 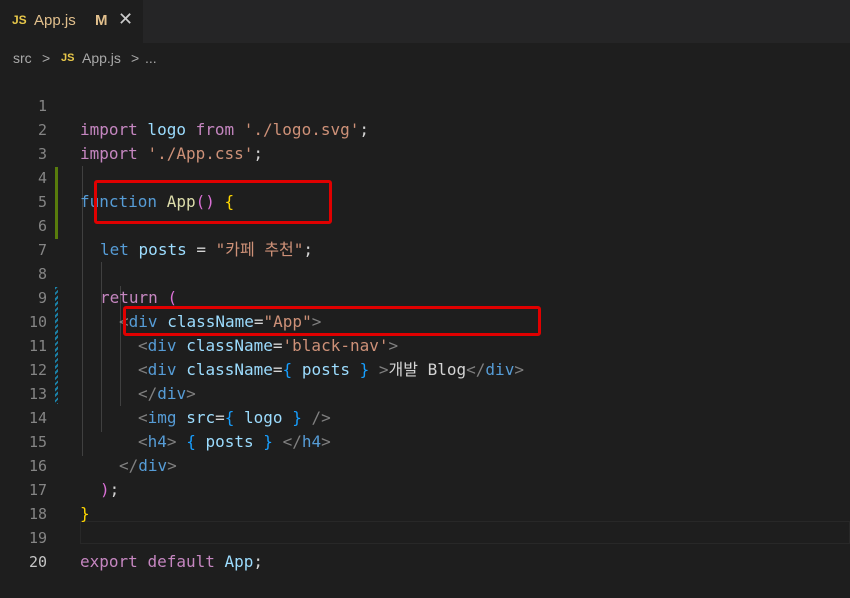 I want to click on code-line: 9 <div className="App">, so click(x=425, y=296).